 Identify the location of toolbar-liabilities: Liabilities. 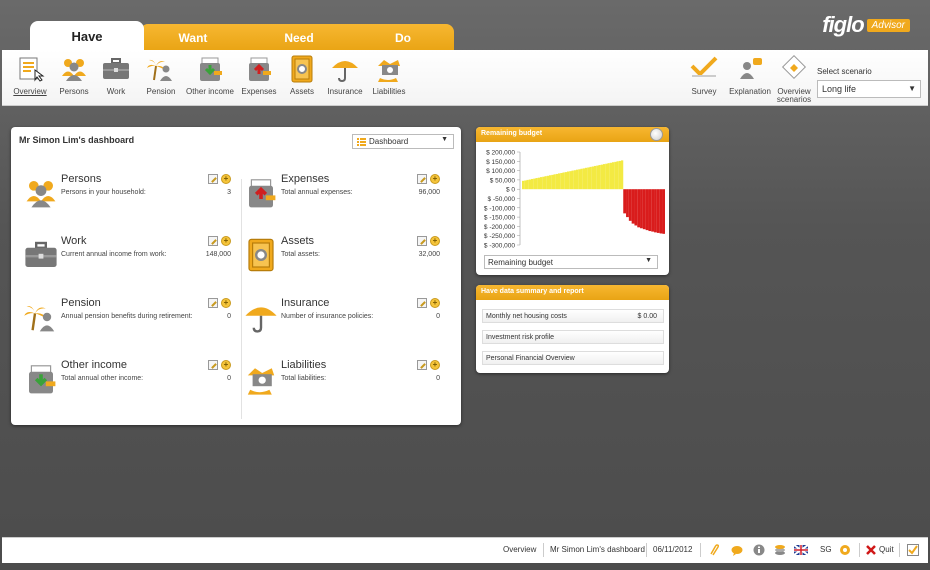
(389, 79).